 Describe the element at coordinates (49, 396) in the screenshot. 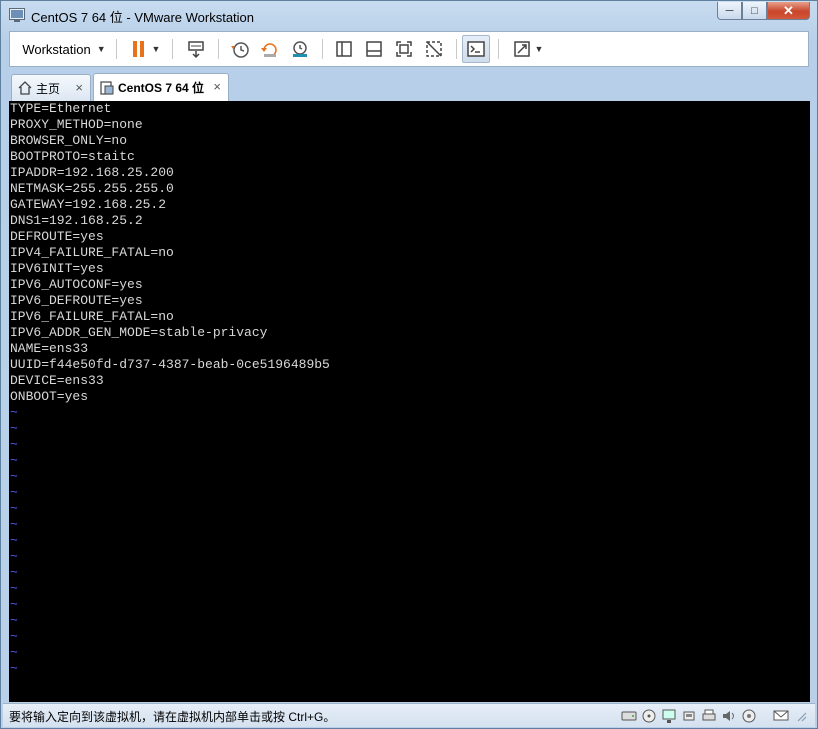

I see `console-line: ONBOOT=yes` at that location.